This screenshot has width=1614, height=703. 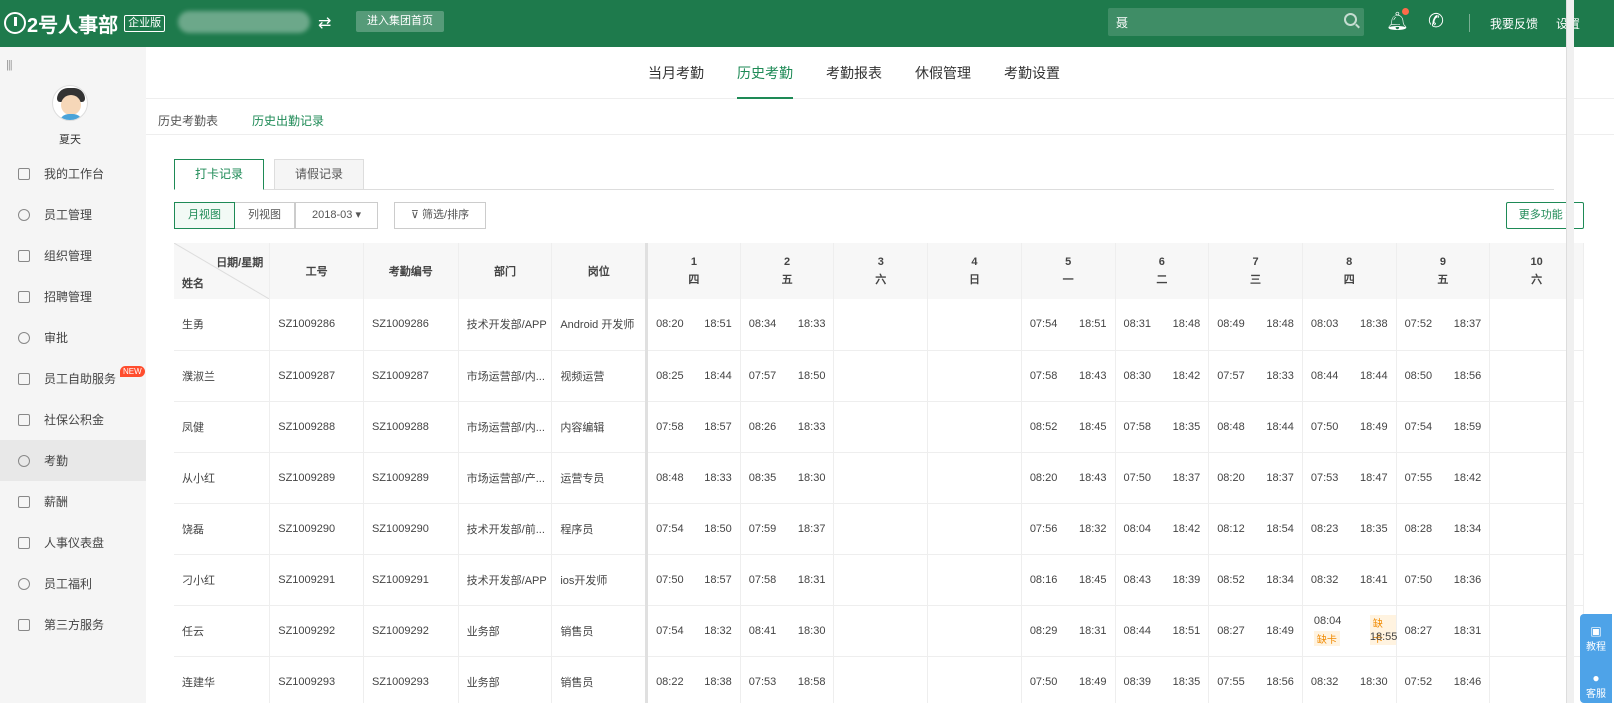 I want to click on sidebar-item-6: 社保公积金, so click(x=73, y=419).